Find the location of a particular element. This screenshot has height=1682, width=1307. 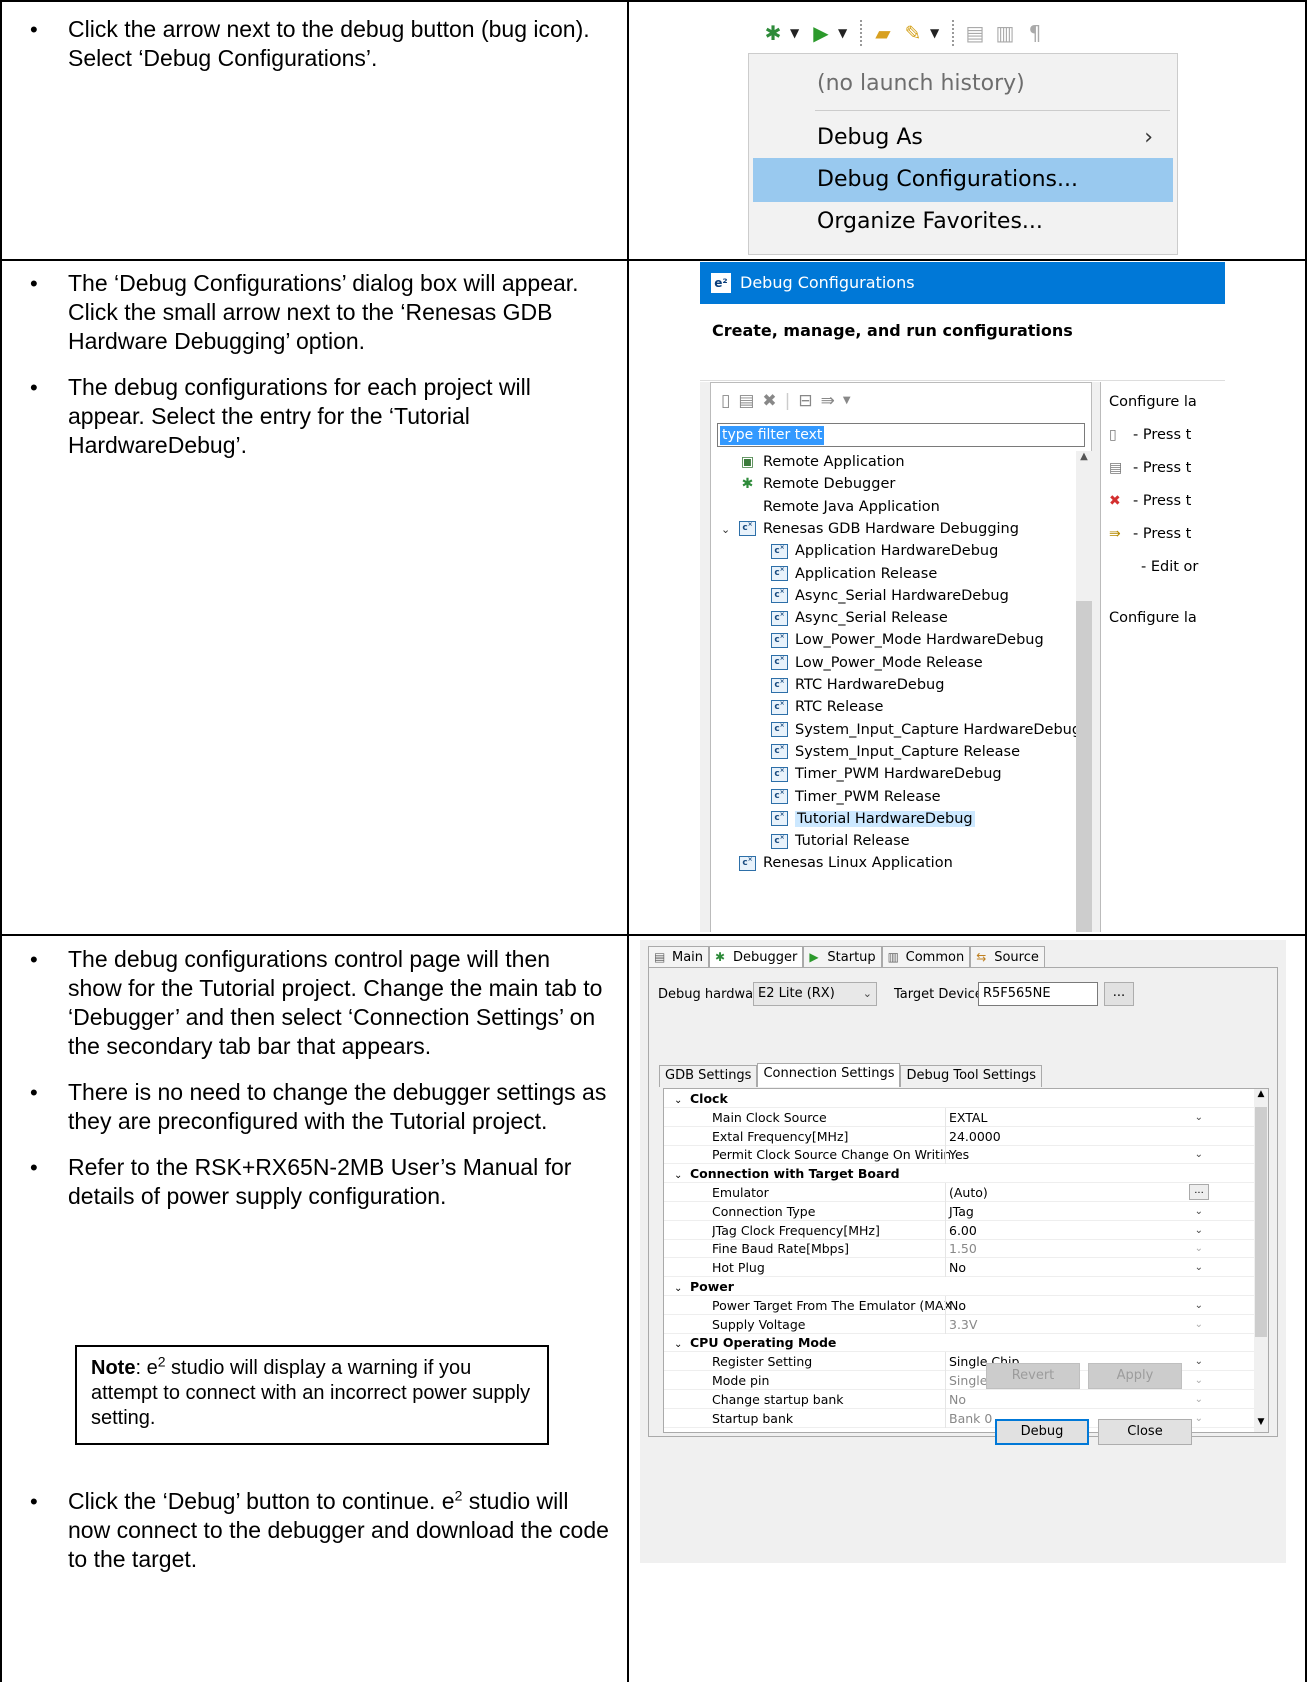

target-device-field: R5F565NE is located at coordinates (1038, 994).